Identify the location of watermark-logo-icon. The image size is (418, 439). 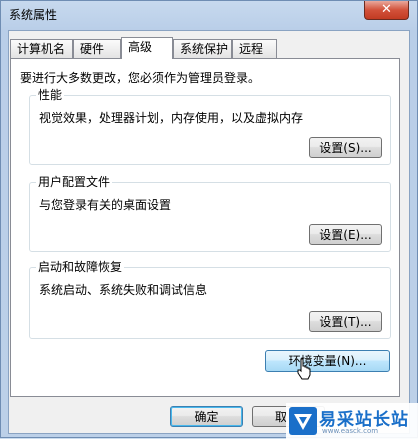
(303, 421).